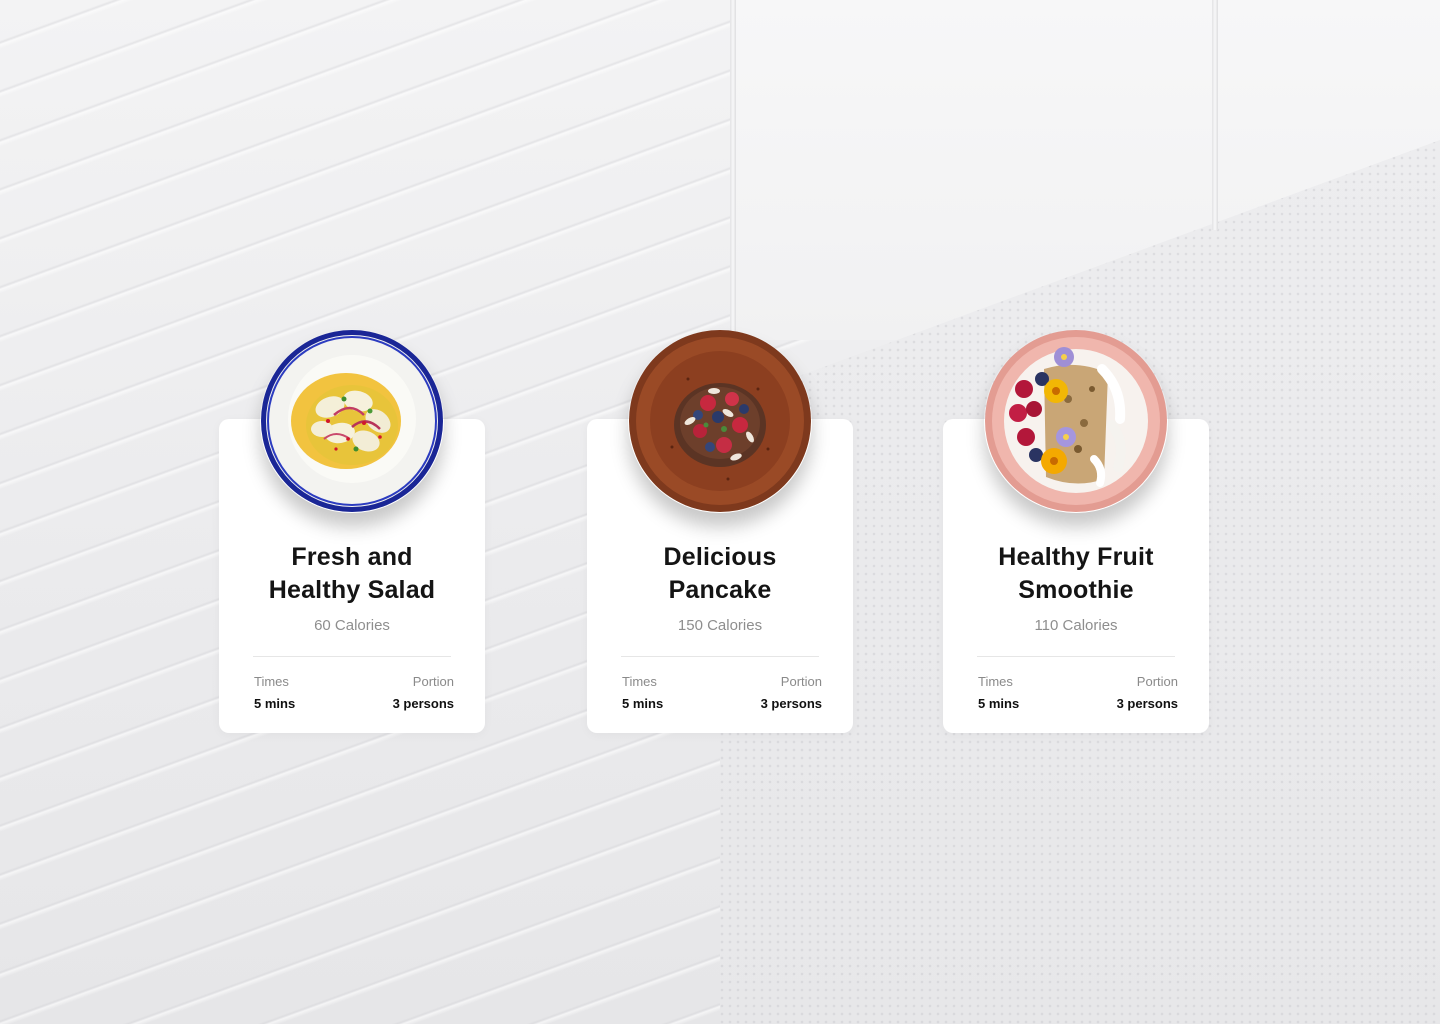  I want to click on recipe-calories: 150 Calories, so click(720, 625).